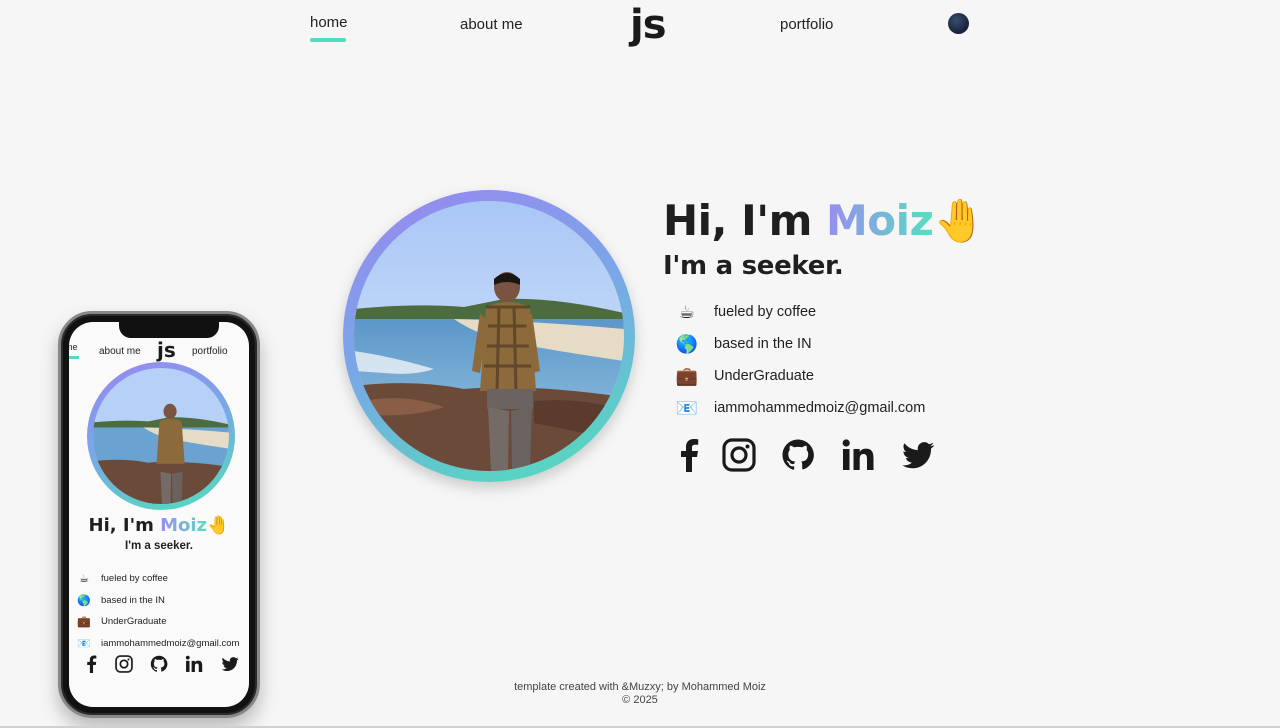  What do you see at coordinates (328, 40) in the screenshot?
I see `active-tab-indicator` at bounding box center [328, 40].